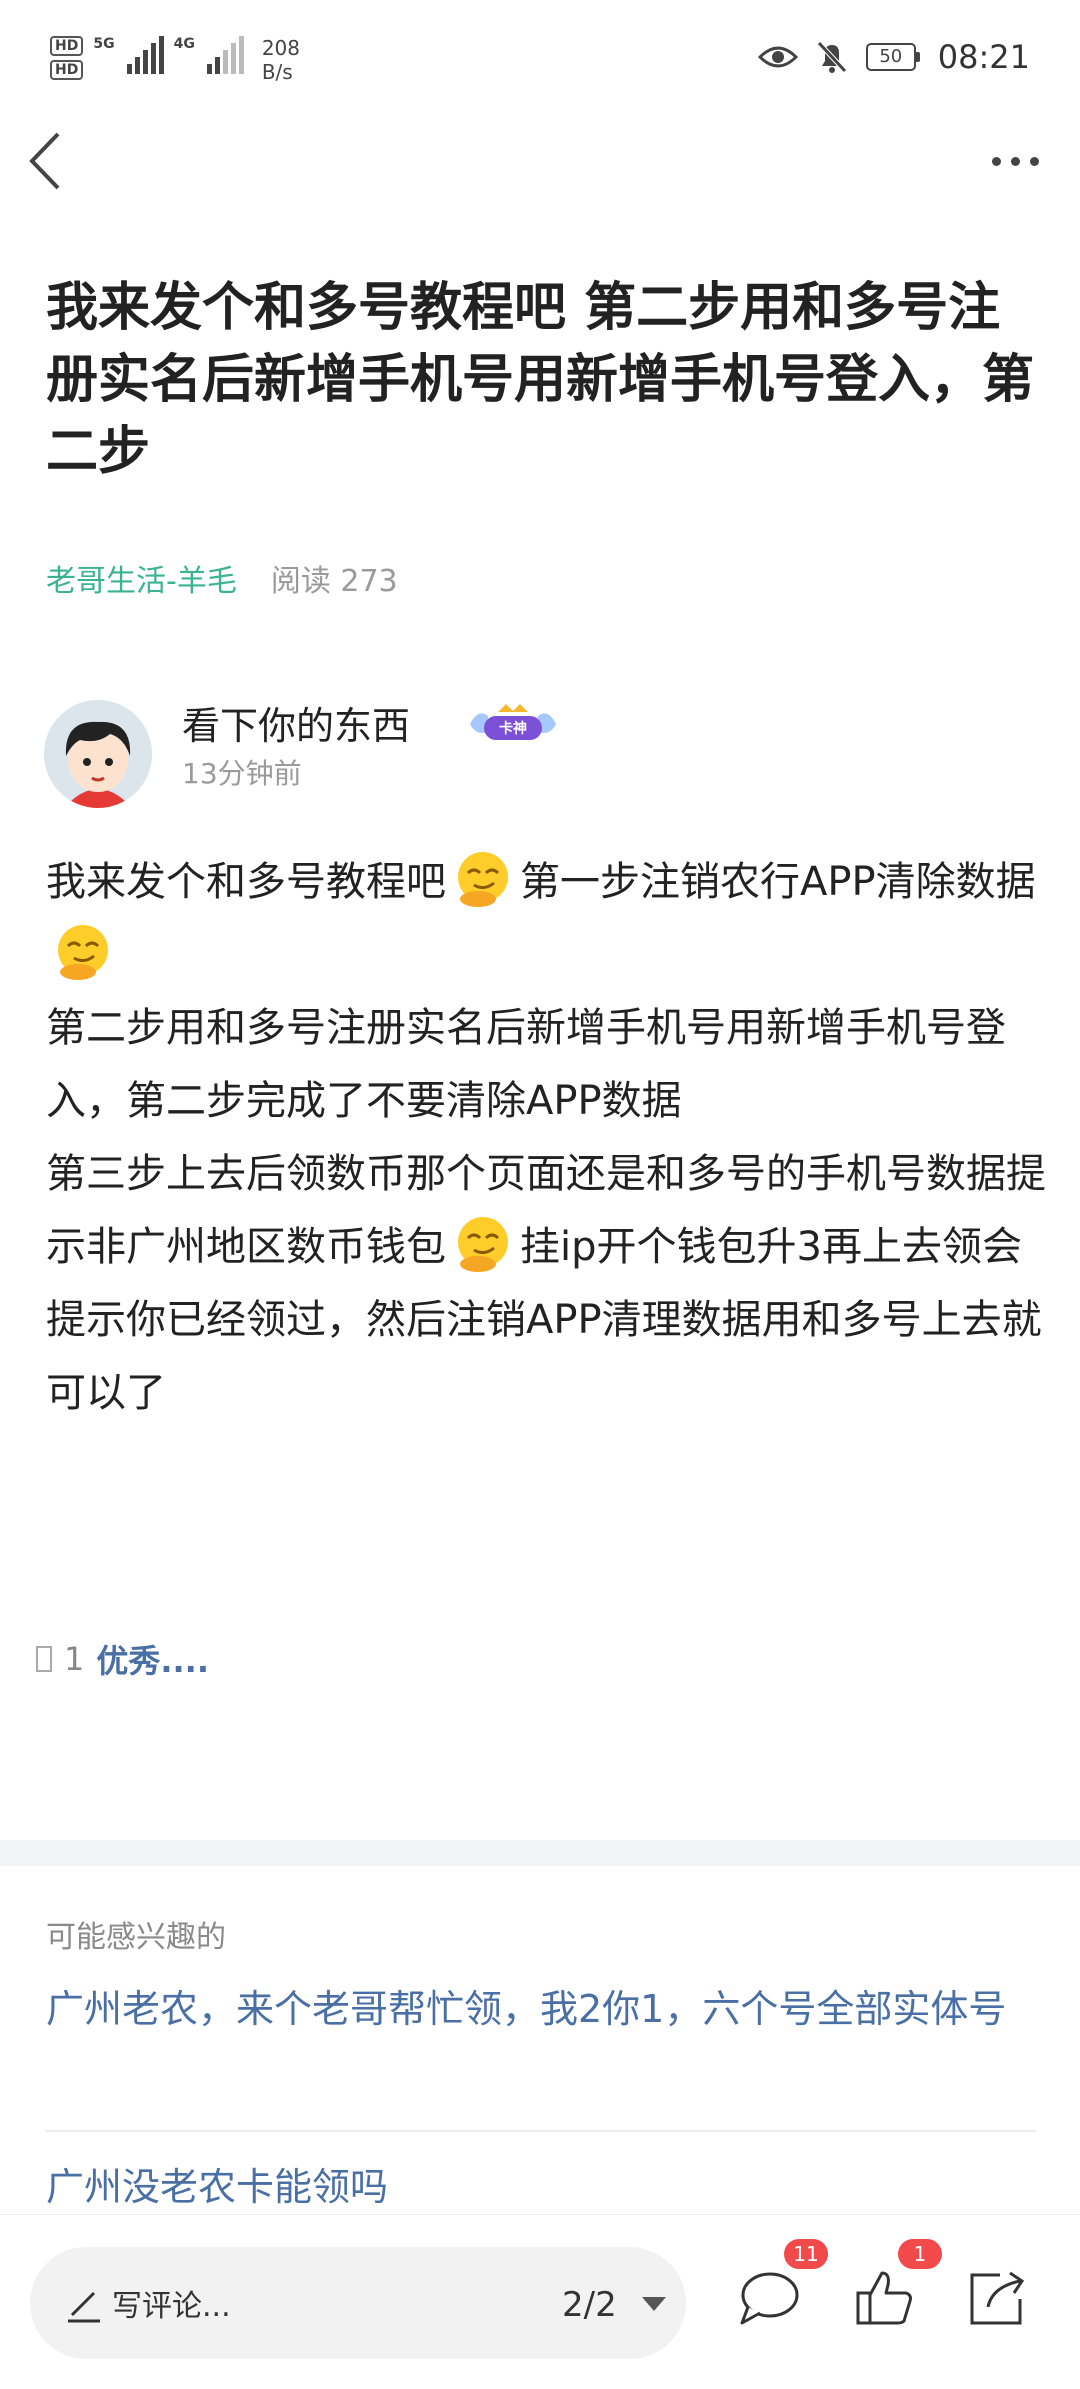  I want to click on network-type: 5G, so click(104, 44).